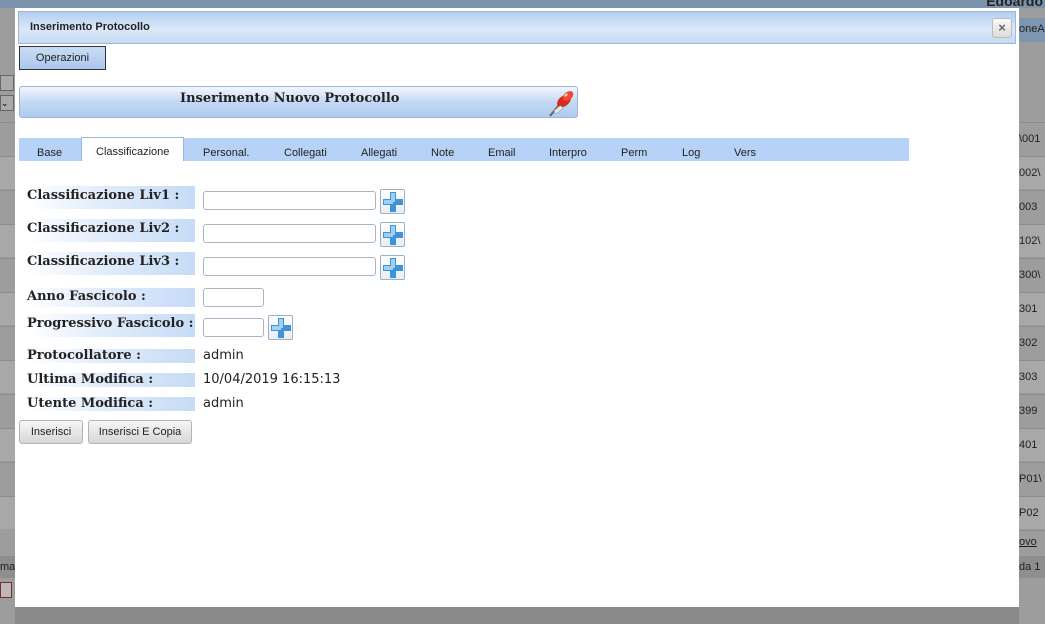 The height and width of the screenshot is (624, 1045). I want to click on background-column-header-text: oneAl, so click(1032, 29).